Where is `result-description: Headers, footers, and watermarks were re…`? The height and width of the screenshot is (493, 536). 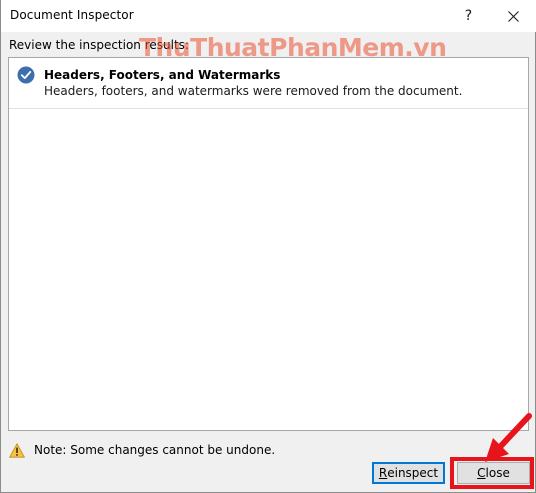 result-description: Headers, footers, and watermarks were re… is located at coordinates (253, 91).